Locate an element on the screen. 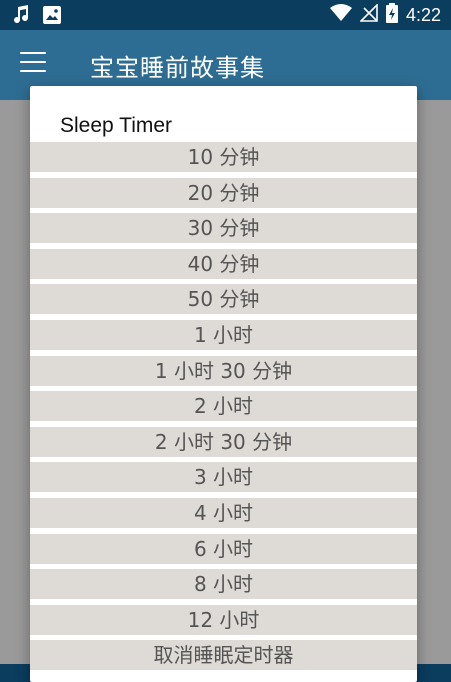 Image resolution: width=451 pixels, height=682 pixels. timer-option-40min: 40 分钟 is located at coordinates (223, 263).